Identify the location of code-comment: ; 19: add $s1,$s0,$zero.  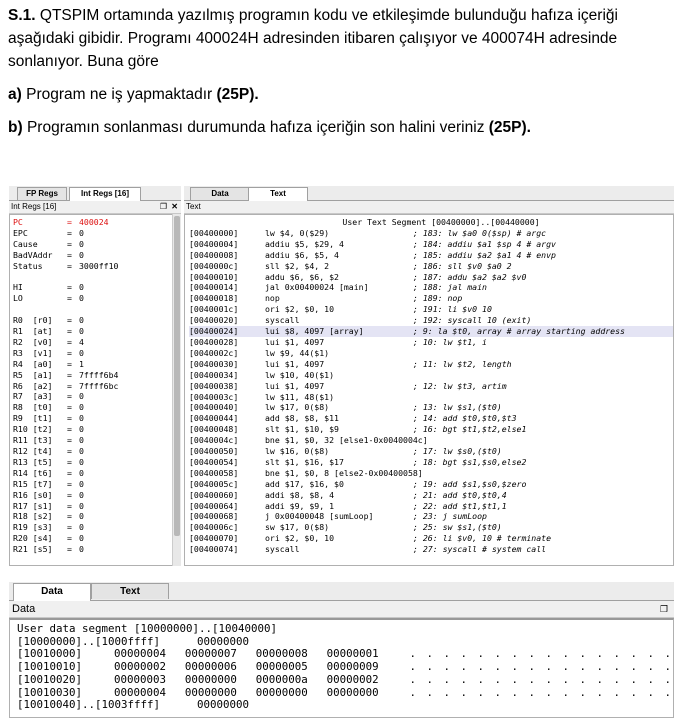
(470, 483).